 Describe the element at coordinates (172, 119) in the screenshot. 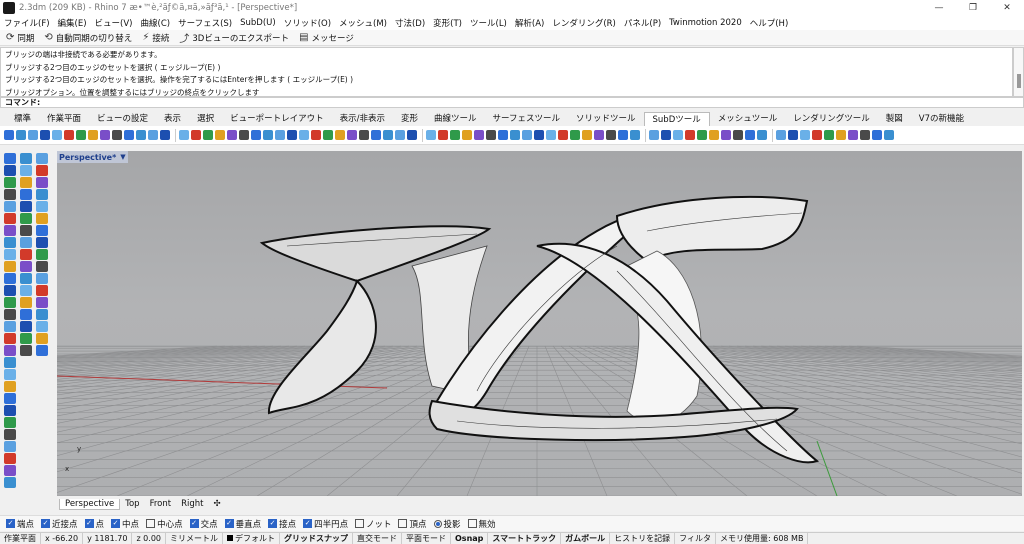

I see `toolbar-tab: 表示` at that location.